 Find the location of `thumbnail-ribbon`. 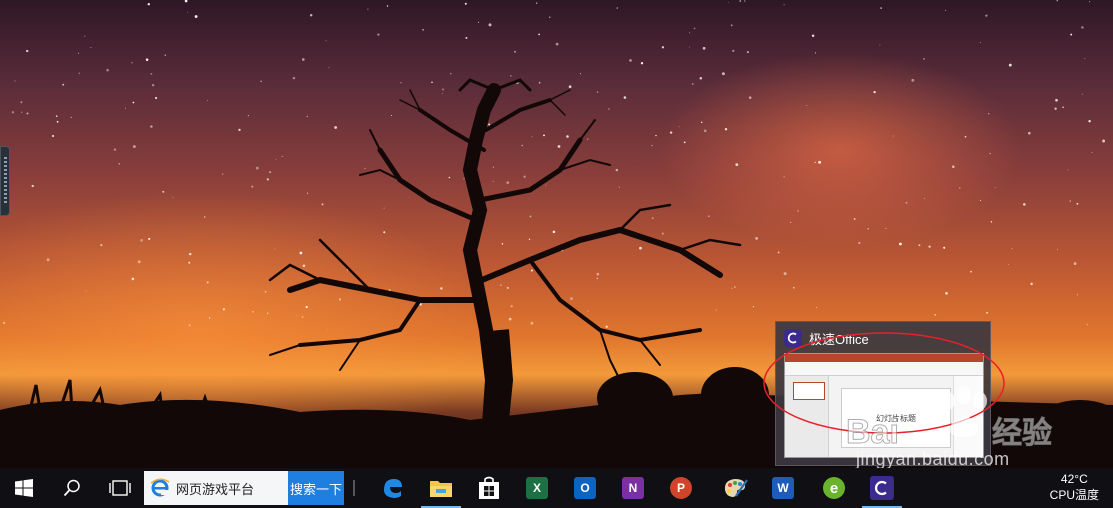

thumbnail-ribbon is located at coordinates (884, 369).